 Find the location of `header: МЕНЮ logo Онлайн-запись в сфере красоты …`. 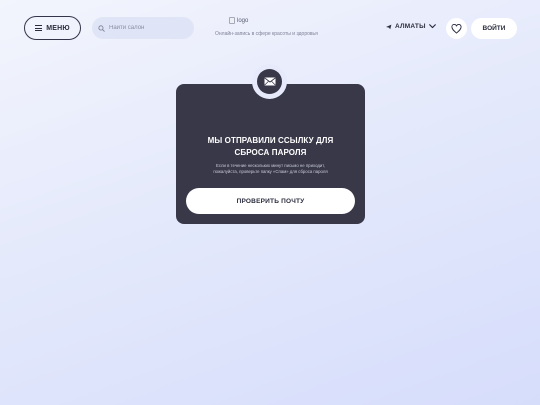

header: МЕНЮ logo Онлайн-запись в сфере красоты … is located at coordinates (270, 29).